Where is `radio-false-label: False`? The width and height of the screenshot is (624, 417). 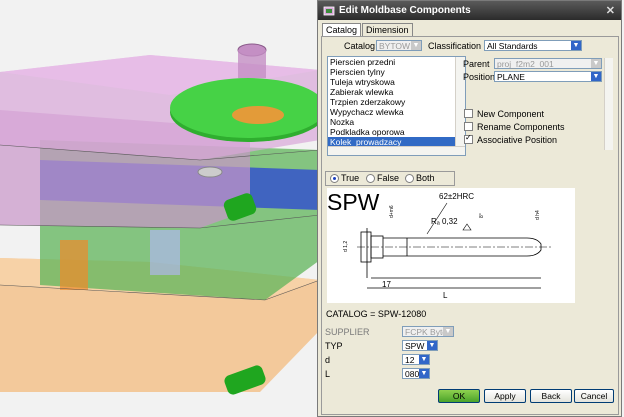 radio-false-label: False is located at coordinates (388, 178).